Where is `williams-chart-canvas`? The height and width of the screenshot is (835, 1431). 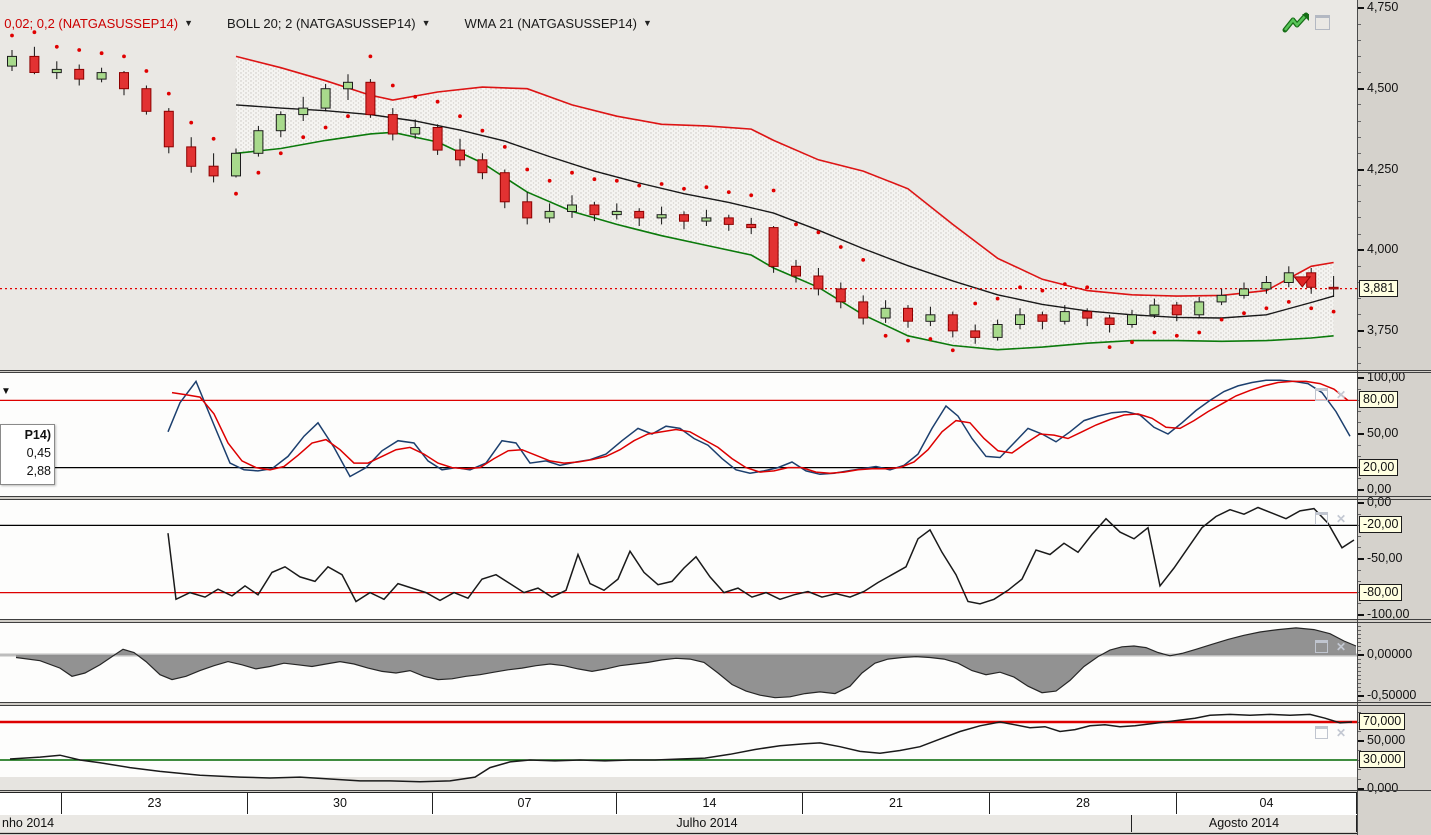 williams-chart-canvas is located at coordinates (678, 559).